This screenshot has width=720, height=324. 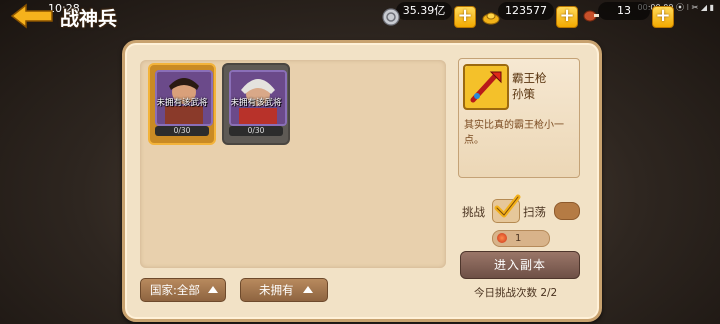 What do you see at coordinates (567, 17) in the screenshot?
I see `gold-add-button: +` at bounding box center [567, 17].